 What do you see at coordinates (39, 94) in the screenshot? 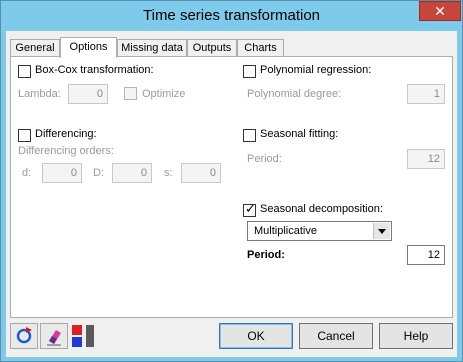
I see `lambda-label: Lambda:` at bounding box center [39, 94].